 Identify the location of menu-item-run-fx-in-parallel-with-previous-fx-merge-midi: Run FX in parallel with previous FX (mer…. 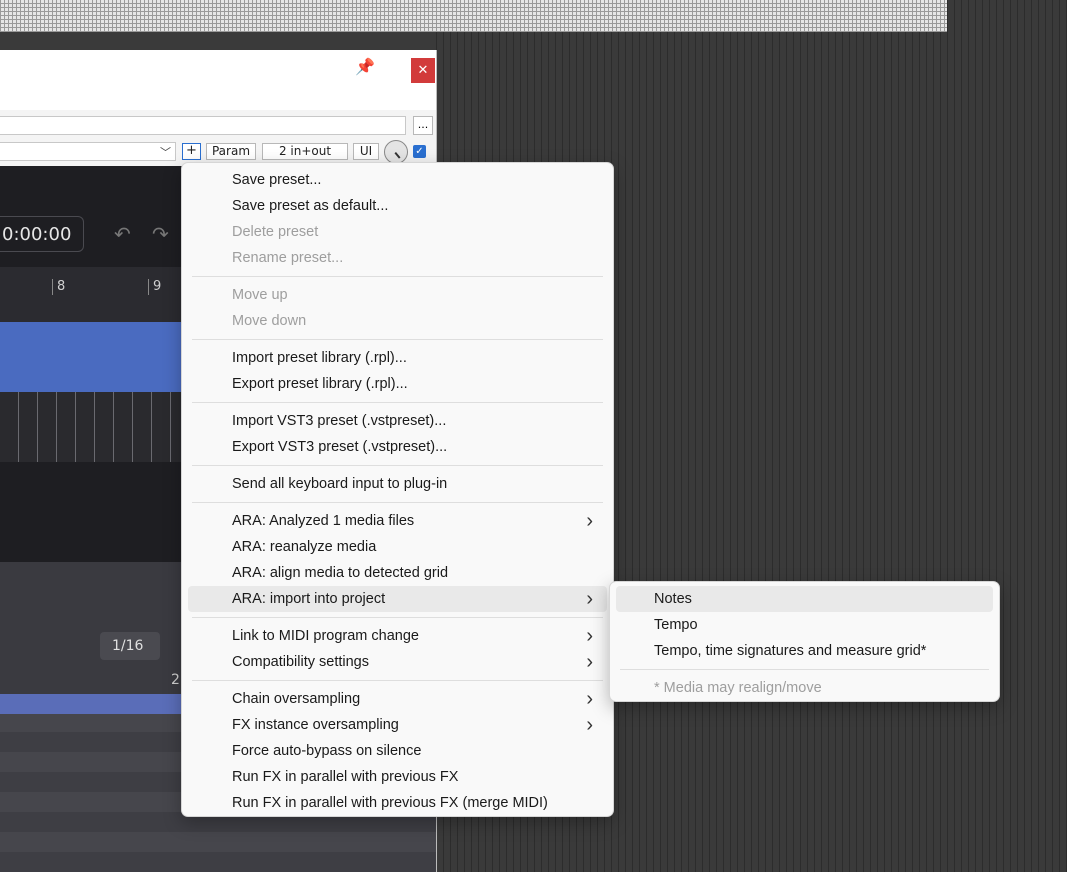
(397, 803).